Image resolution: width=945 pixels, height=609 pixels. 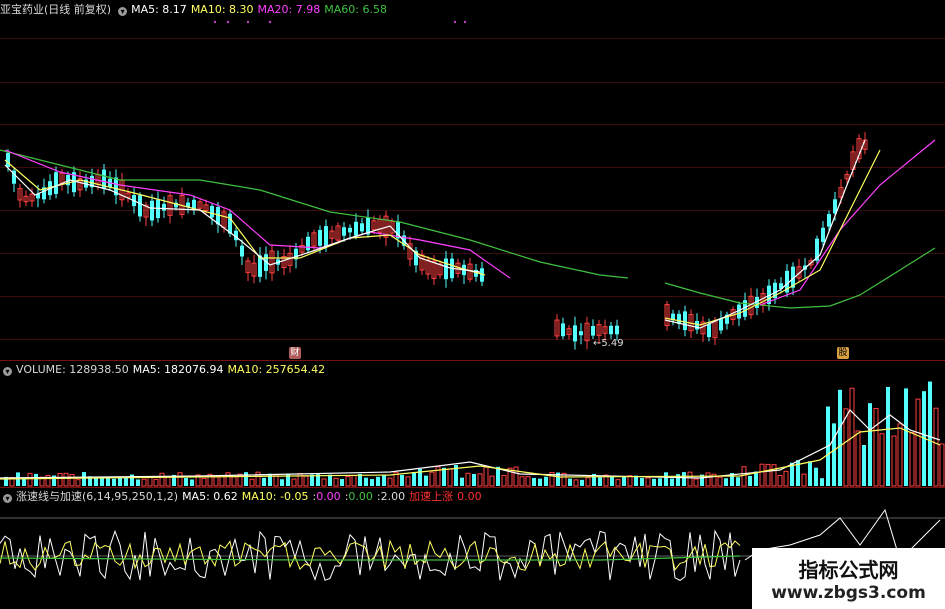 I want to click on watermark-logo: 指标公式网 www.zbgs3.com, so click(x=848, y=578).